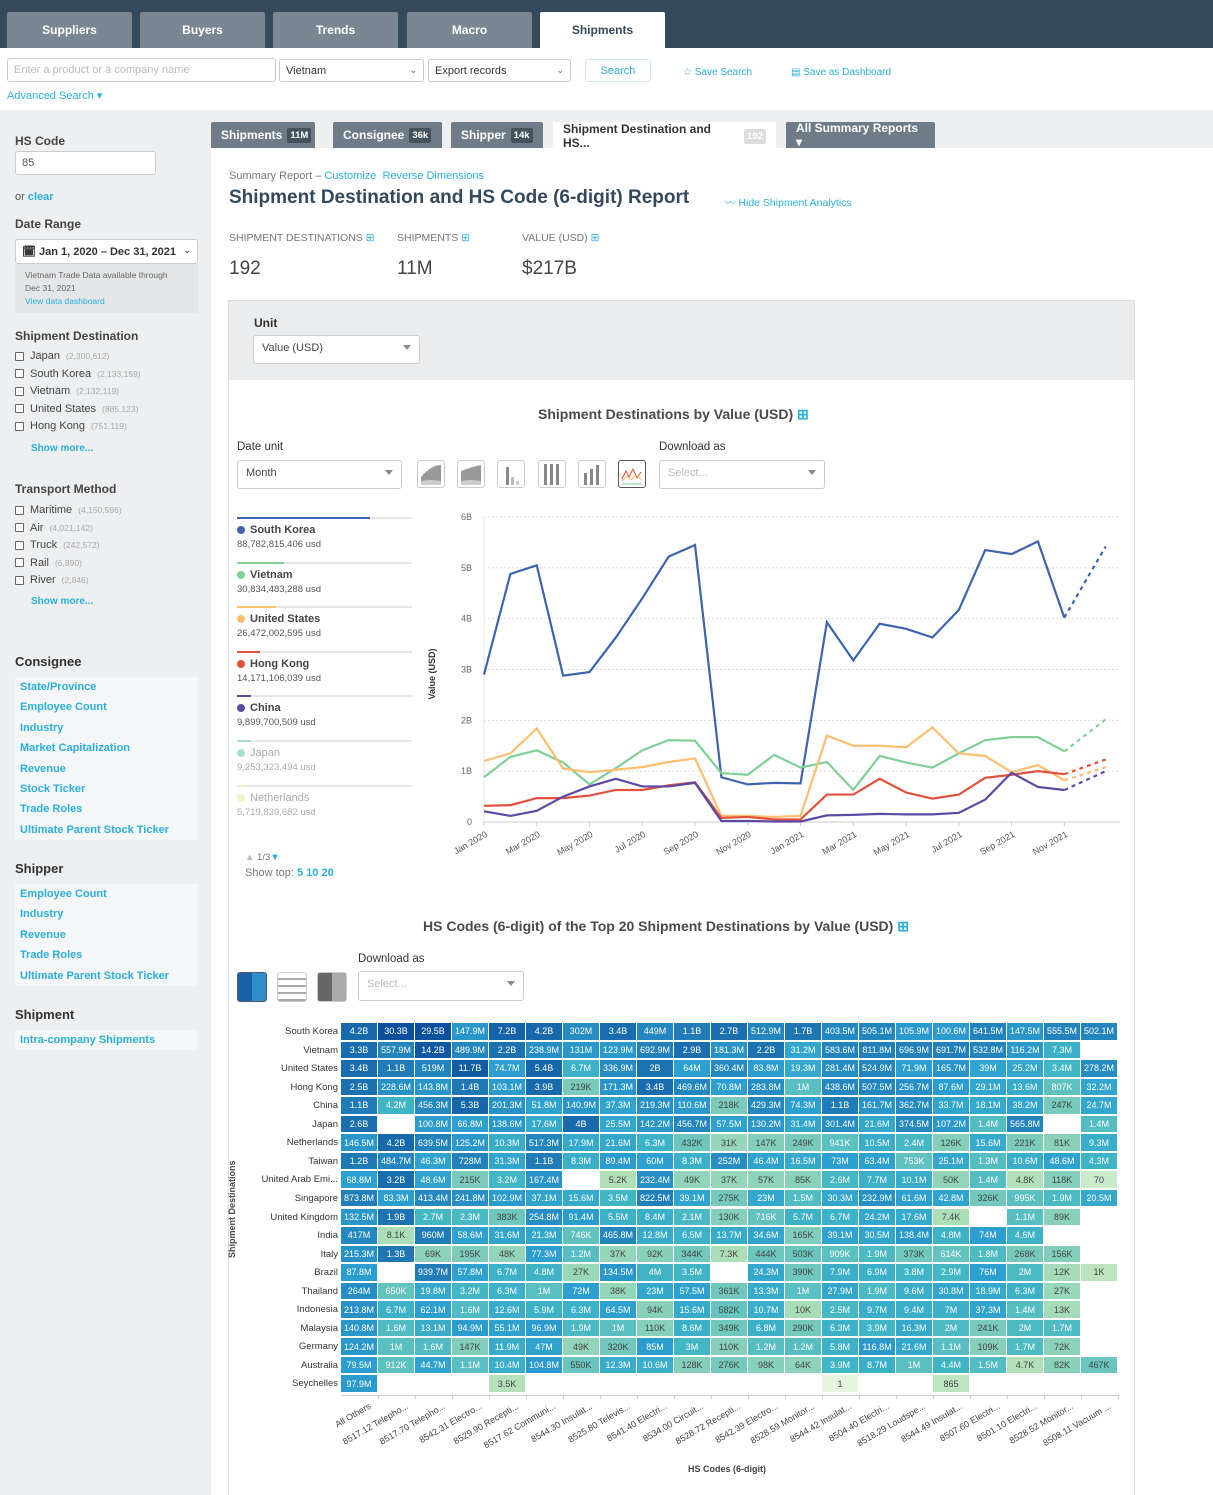  Describe the element at coordinates (914, 1087) in the screenshot. I see `heatmap-cell: 256.7M` at that location.